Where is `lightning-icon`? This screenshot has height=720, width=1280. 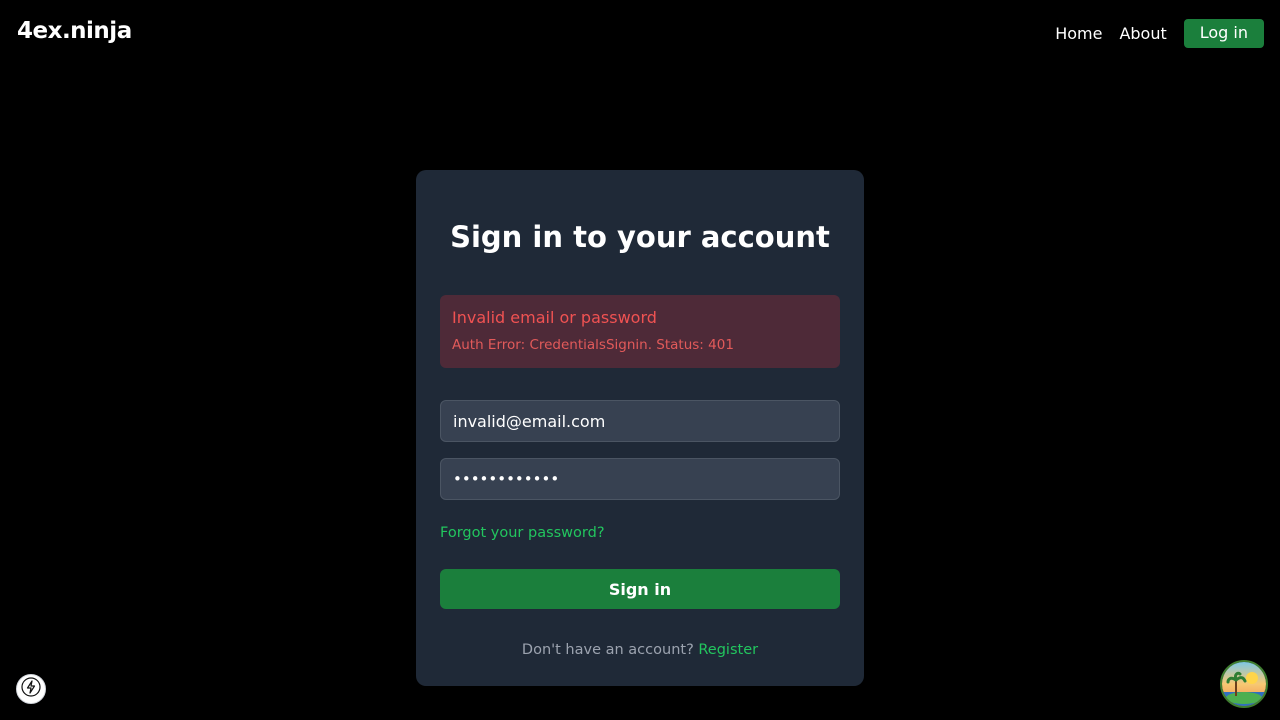 lightning-icon is located at coordinates (31, 689).